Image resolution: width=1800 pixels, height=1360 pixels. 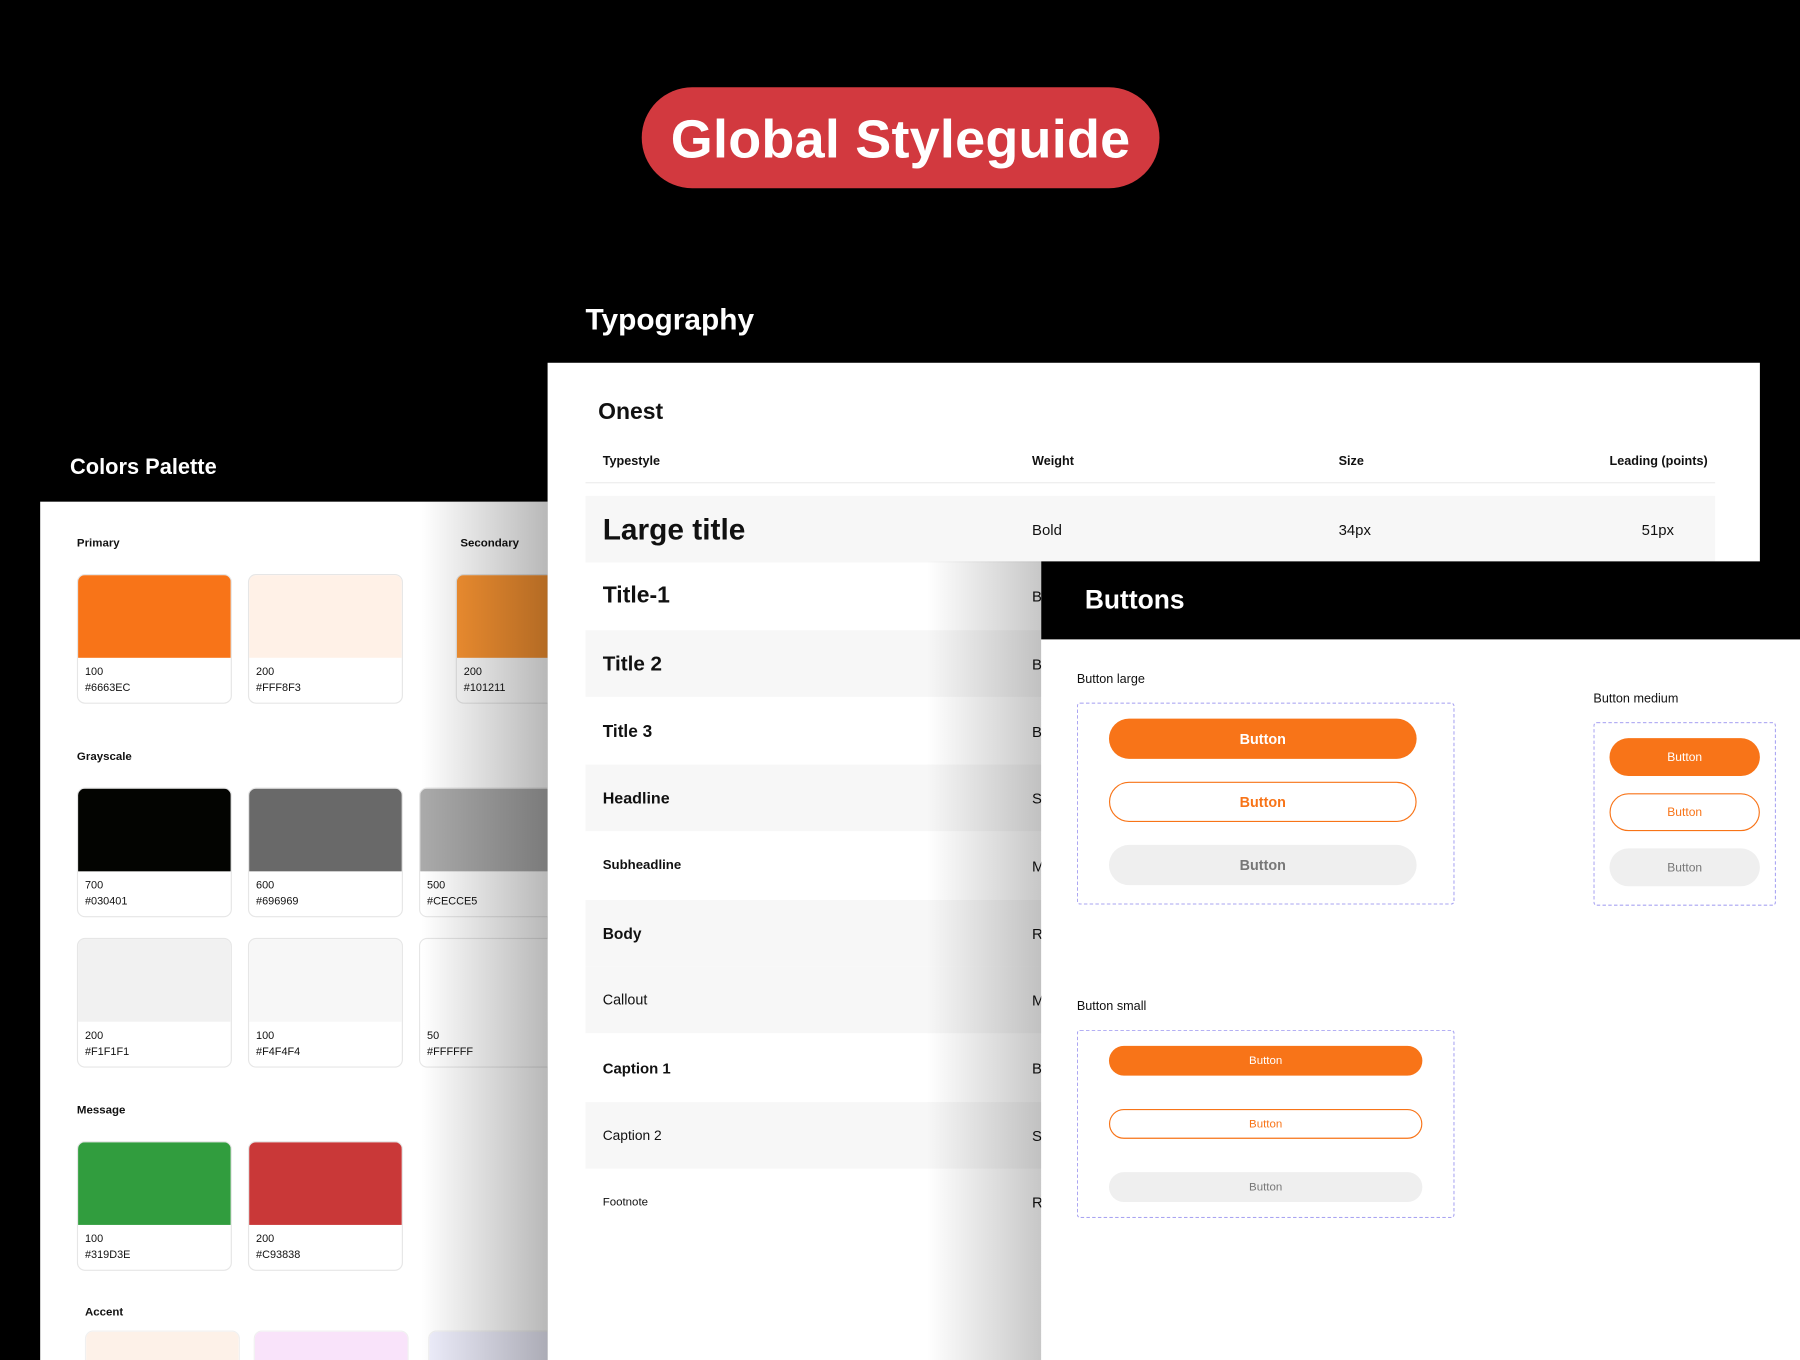 I want to click on button-small-outline: Button, so click(x=1265, y=1123).